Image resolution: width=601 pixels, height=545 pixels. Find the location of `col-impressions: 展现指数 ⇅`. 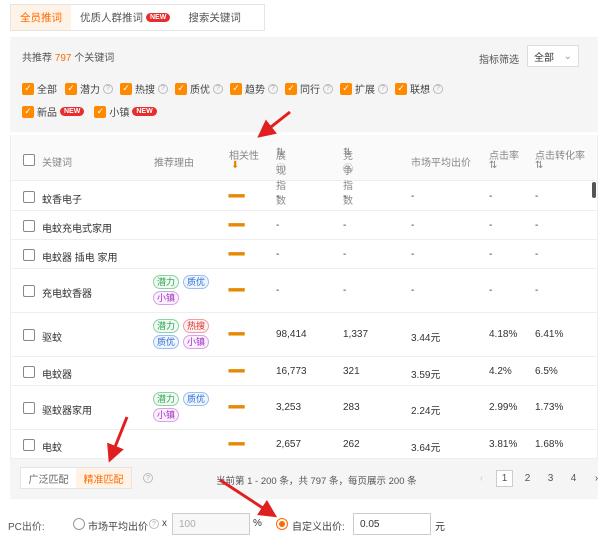

col-impressions: 展现指数 ⇅ is located at coordinates (281, 177).